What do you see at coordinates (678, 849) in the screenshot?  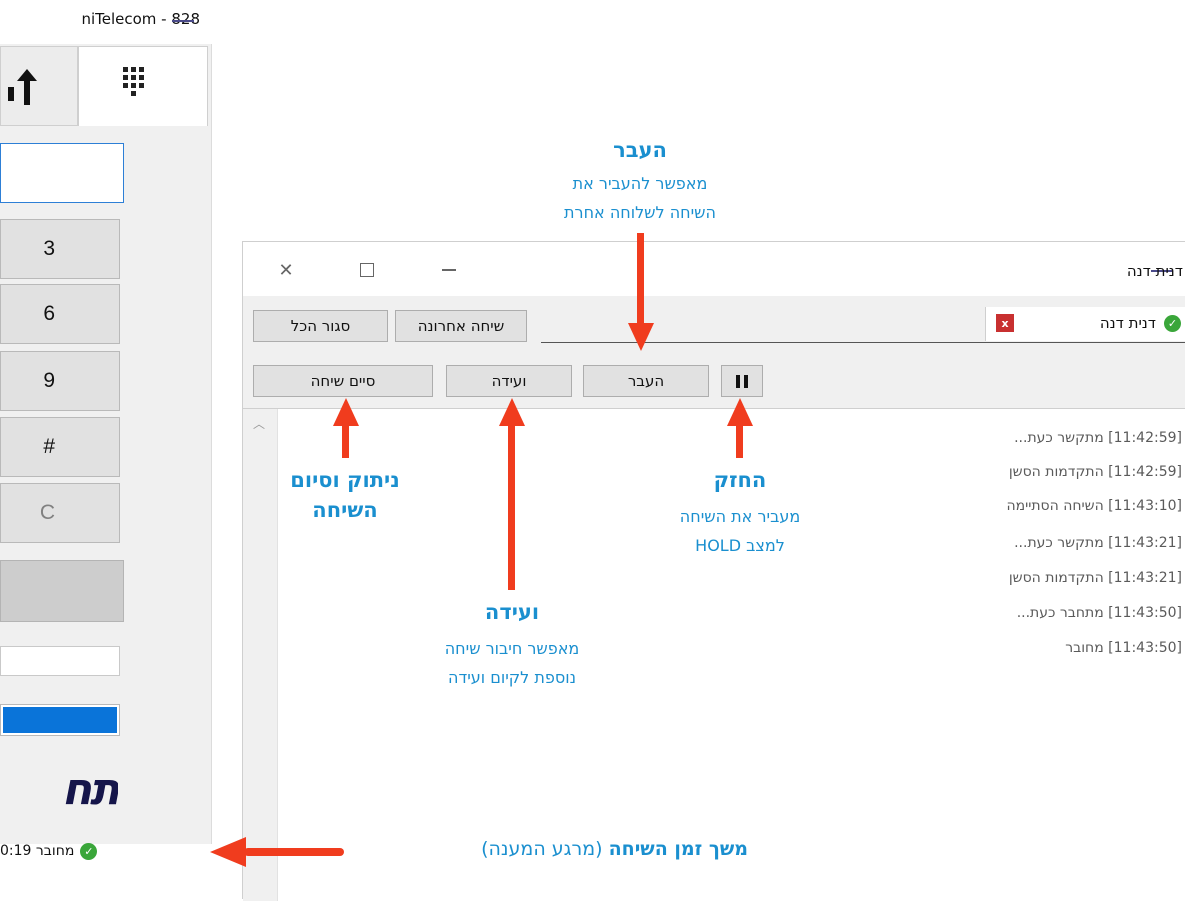 I see `duration-note-bold: משך זמן השיחה` at bounding box center [678, 849].